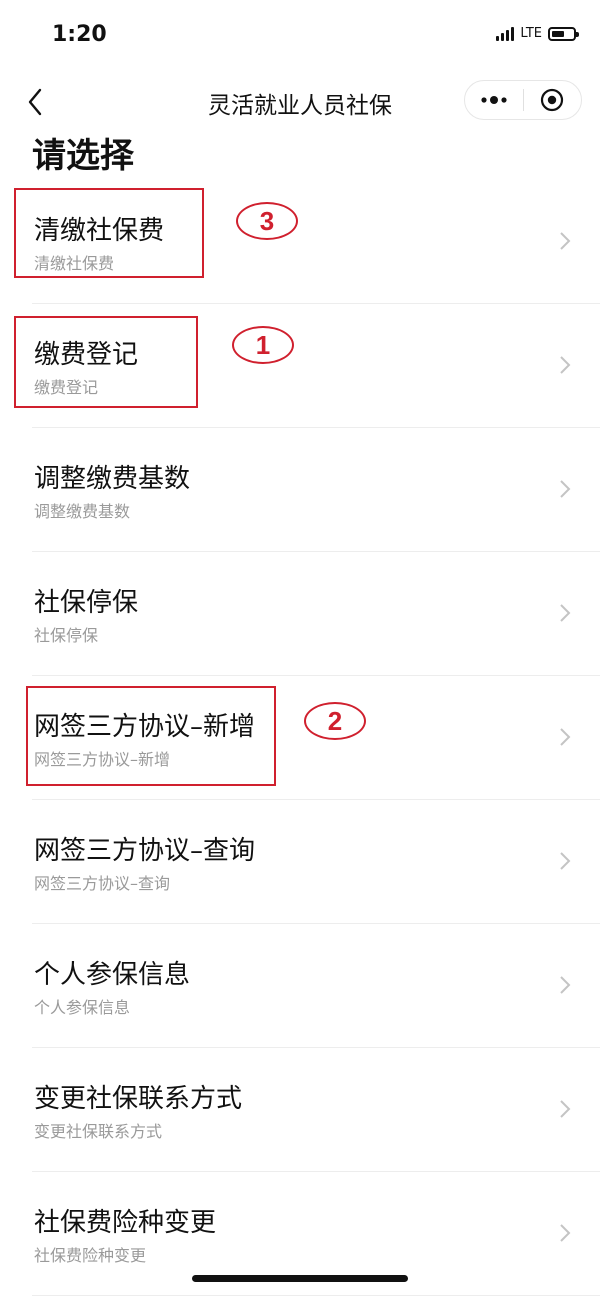 This screenshot has height=1298, width=600. I want to click on list-separator, so click(316, 1295).